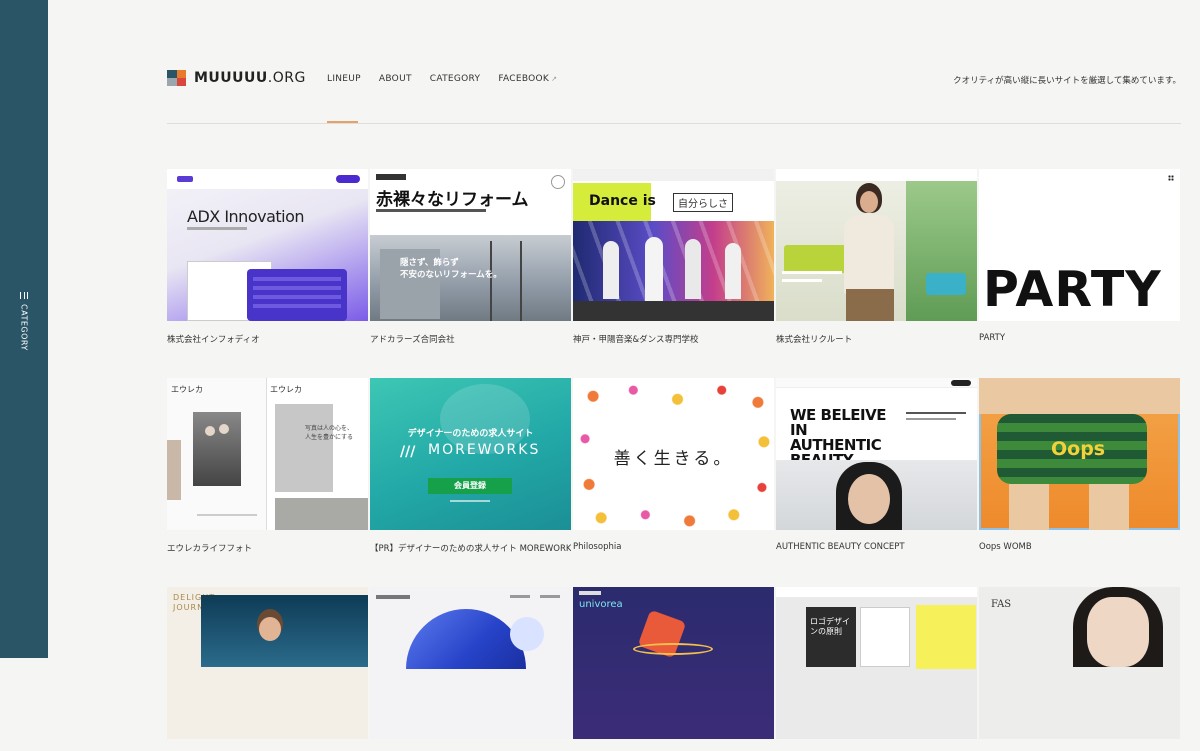  I want to click on menu-icon, so click(24, 295).